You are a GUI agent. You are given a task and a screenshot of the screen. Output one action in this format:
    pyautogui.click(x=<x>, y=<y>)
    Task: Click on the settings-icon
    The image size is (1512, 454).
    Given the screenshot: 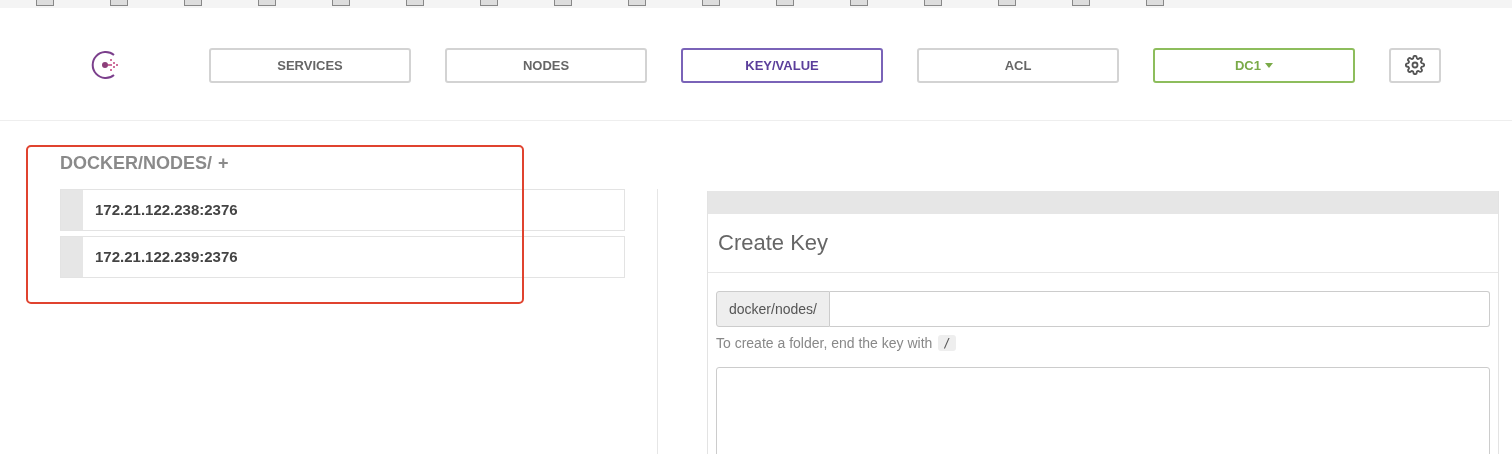 What is the action you would take?
    pyautogui.click(x=1415, y=65)
    